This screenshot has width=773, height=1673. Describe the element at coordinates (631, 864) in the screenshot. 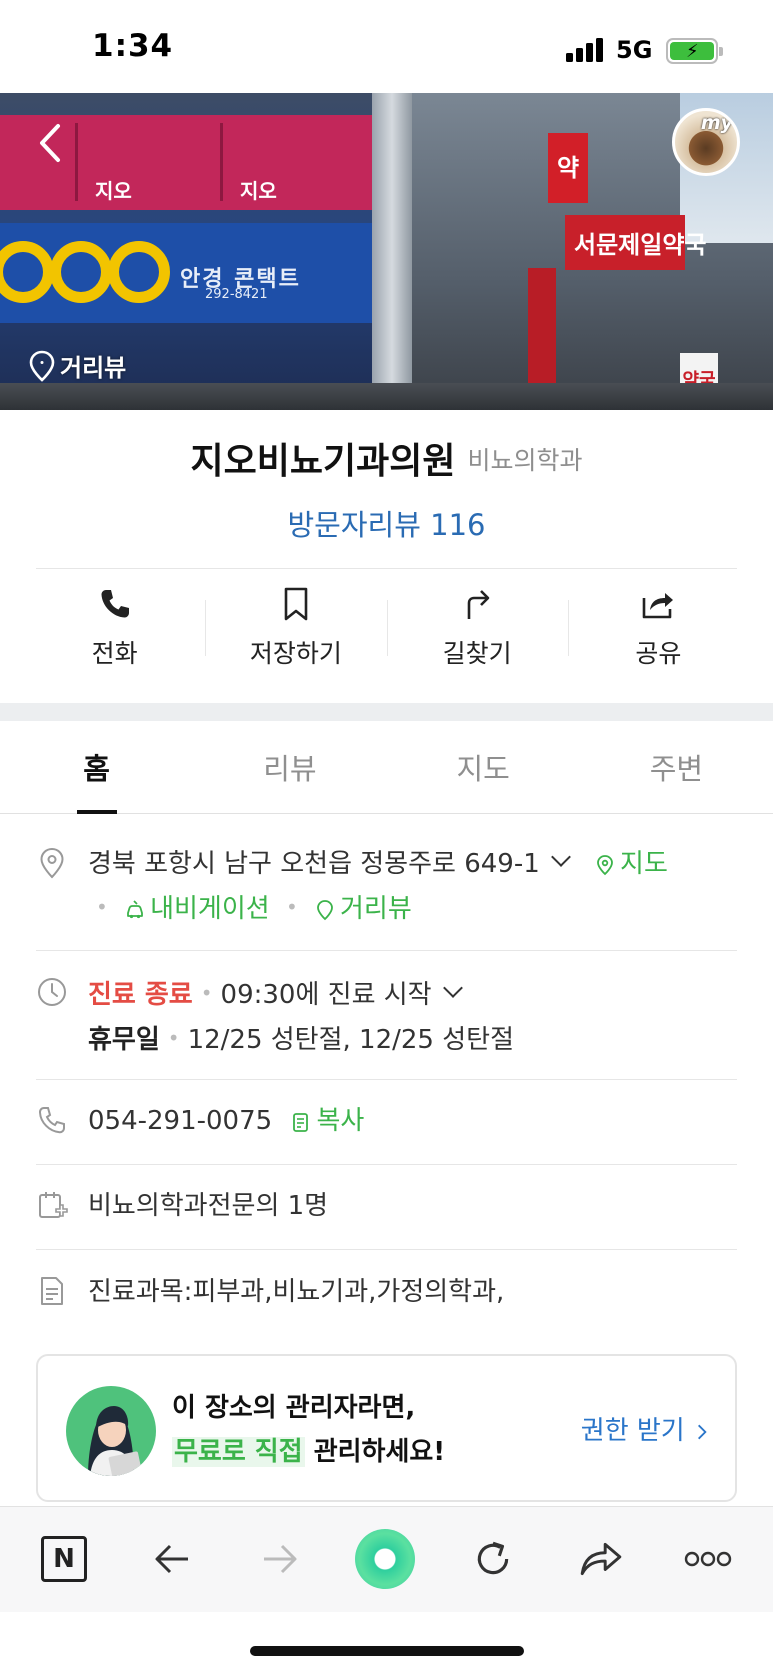

I see `map-link: 지도` at that location.